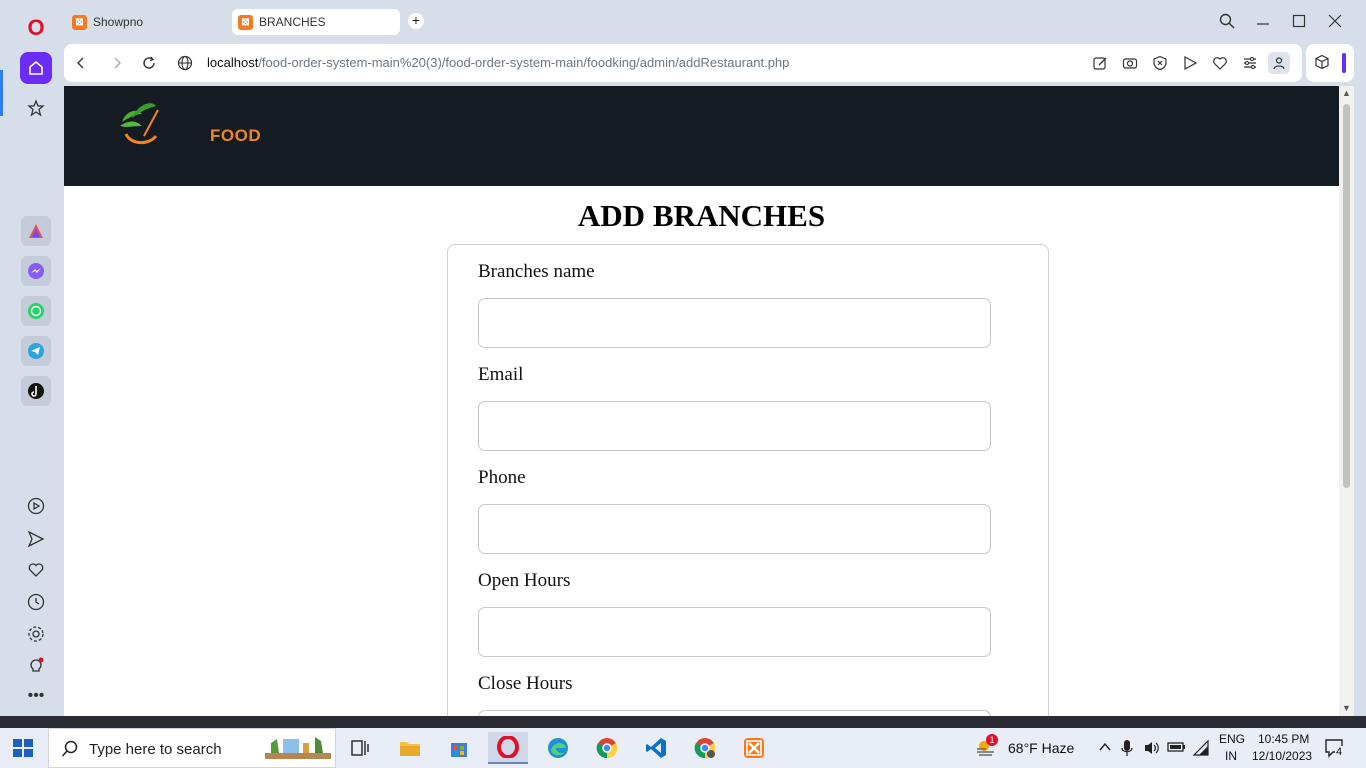  What do you see at coordinates (1100, 63) in the screenshot?
I see `edit-snapshot-icon` at bounding box center [1100, 63].